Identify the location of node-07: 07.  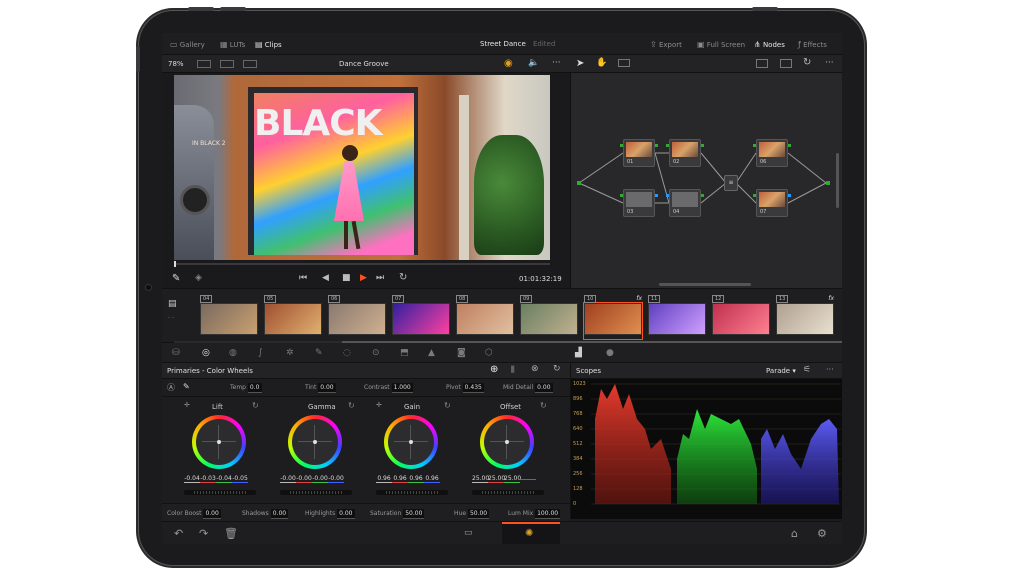
(772, 203).